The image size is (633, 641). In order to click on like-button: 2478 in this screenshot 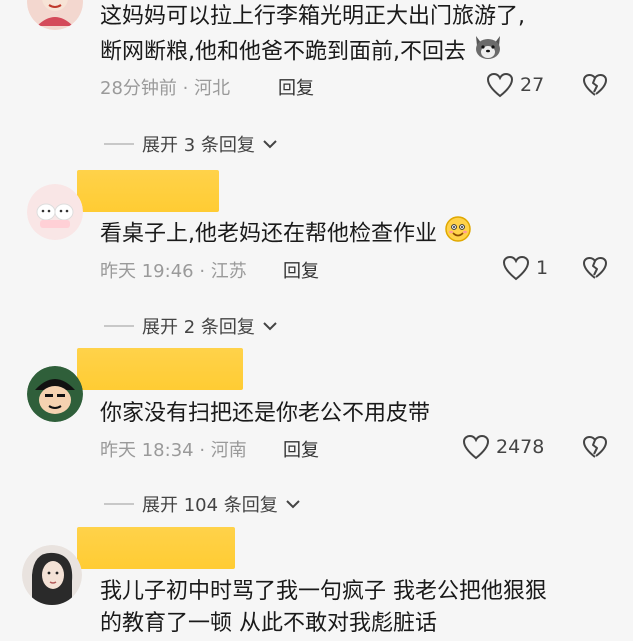, I will do `click(503, 447)`.